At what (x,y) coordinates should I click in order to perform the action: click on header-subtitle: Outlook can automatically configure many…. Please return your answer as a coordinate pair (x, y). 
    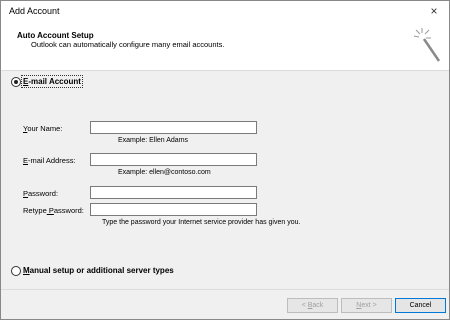
    Looking at the image, I should click on (128, 44).